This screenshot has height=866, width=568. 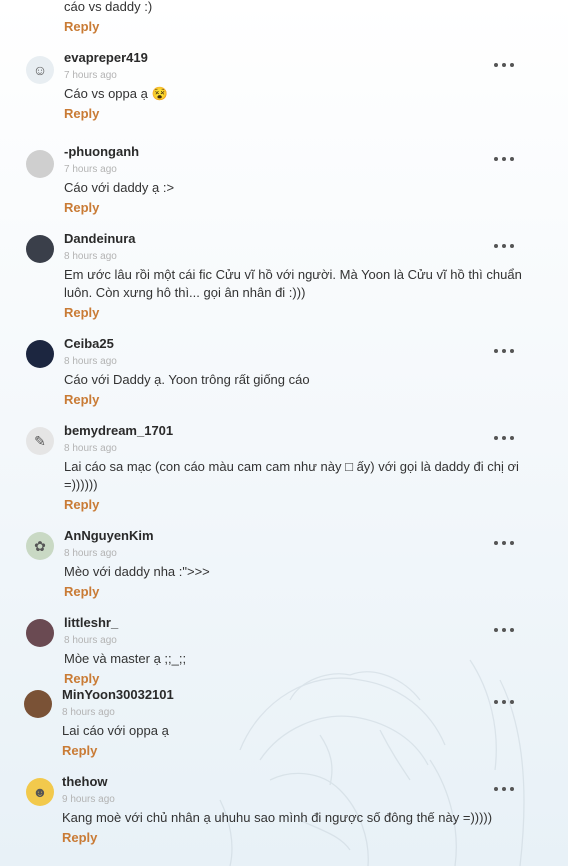 I want to click on cartoon-character-icon: ☻, so click(x=40, y=792).